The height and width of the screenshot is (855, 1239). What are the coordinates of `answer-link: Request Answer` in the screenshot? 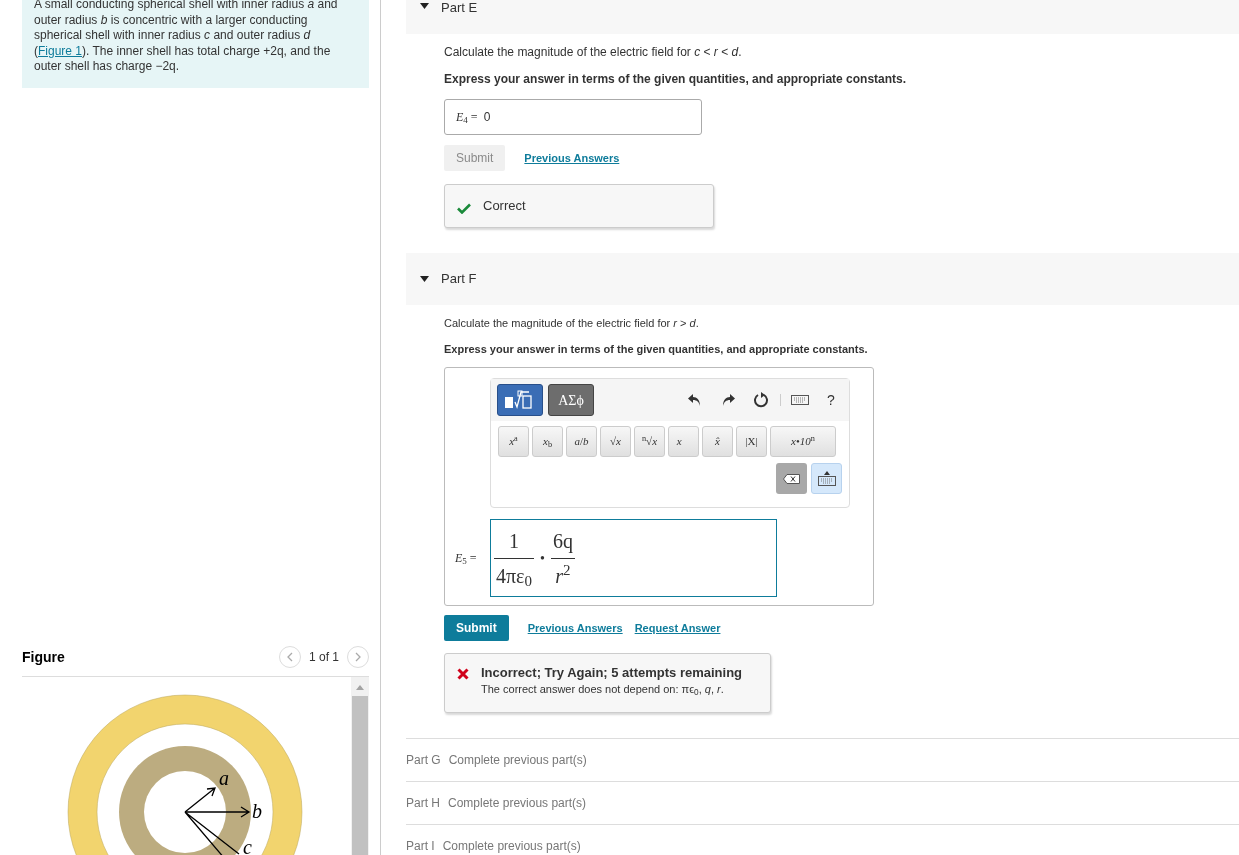 It's located at (677, 628).